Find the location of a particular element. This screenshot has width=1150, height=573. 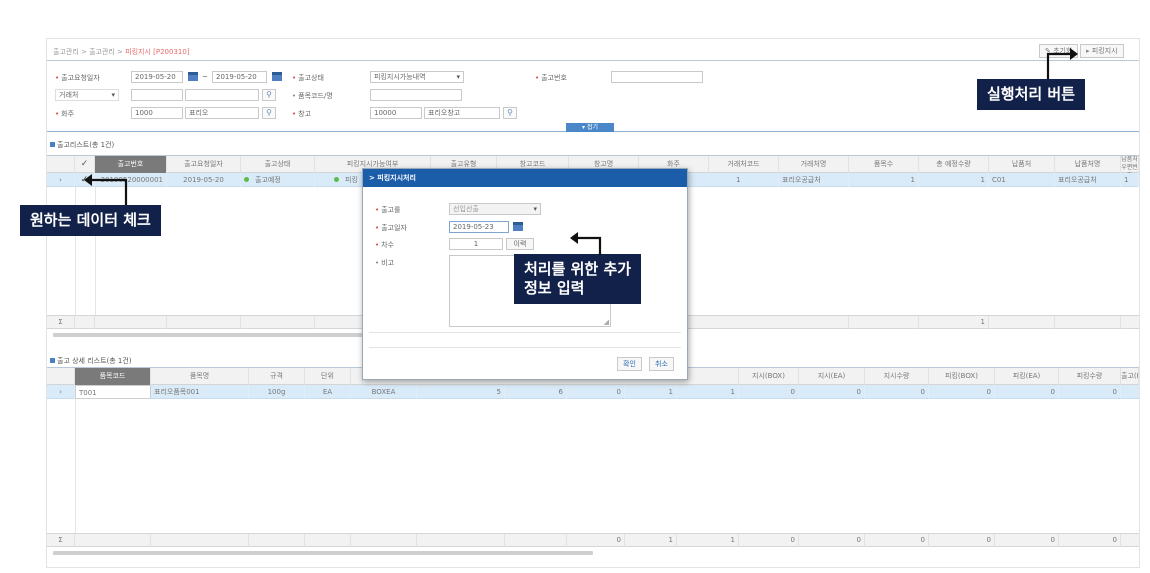

header-blank is located at coordinates (61, 164).